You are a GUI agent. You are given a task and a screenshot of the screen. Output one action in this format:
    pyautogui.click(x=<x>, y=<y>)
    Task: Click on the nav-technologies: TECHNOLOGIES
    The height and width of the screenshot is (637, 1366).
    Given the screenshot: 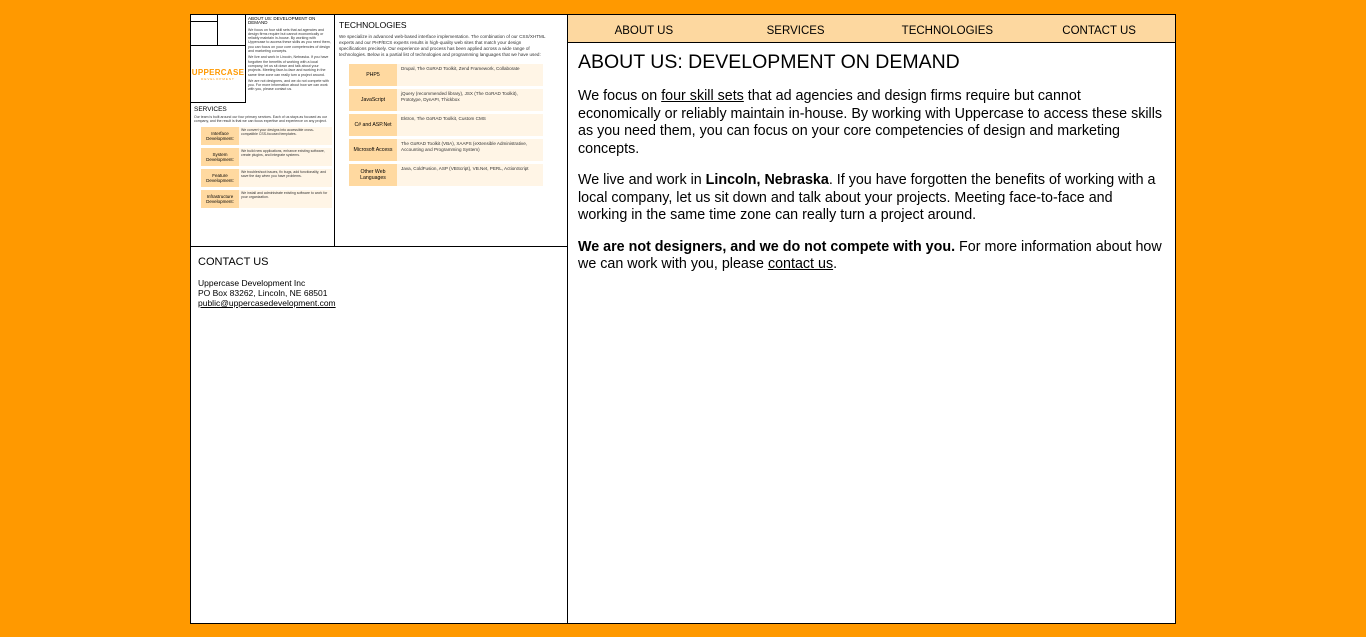 What is the action you would take?
    pyautogui.click(x=948, y=29)
    